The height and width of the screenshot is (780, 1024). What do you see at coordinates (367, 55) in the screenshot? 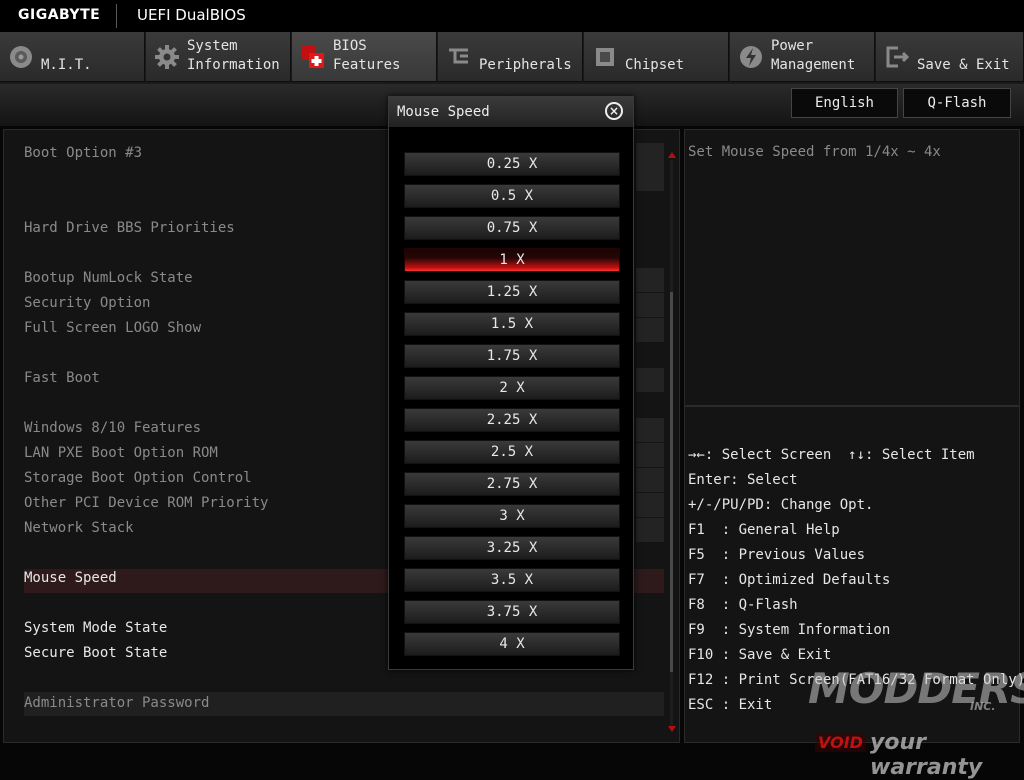
I see `tab-label: BIOS Features` at bounding box center [367, 55].